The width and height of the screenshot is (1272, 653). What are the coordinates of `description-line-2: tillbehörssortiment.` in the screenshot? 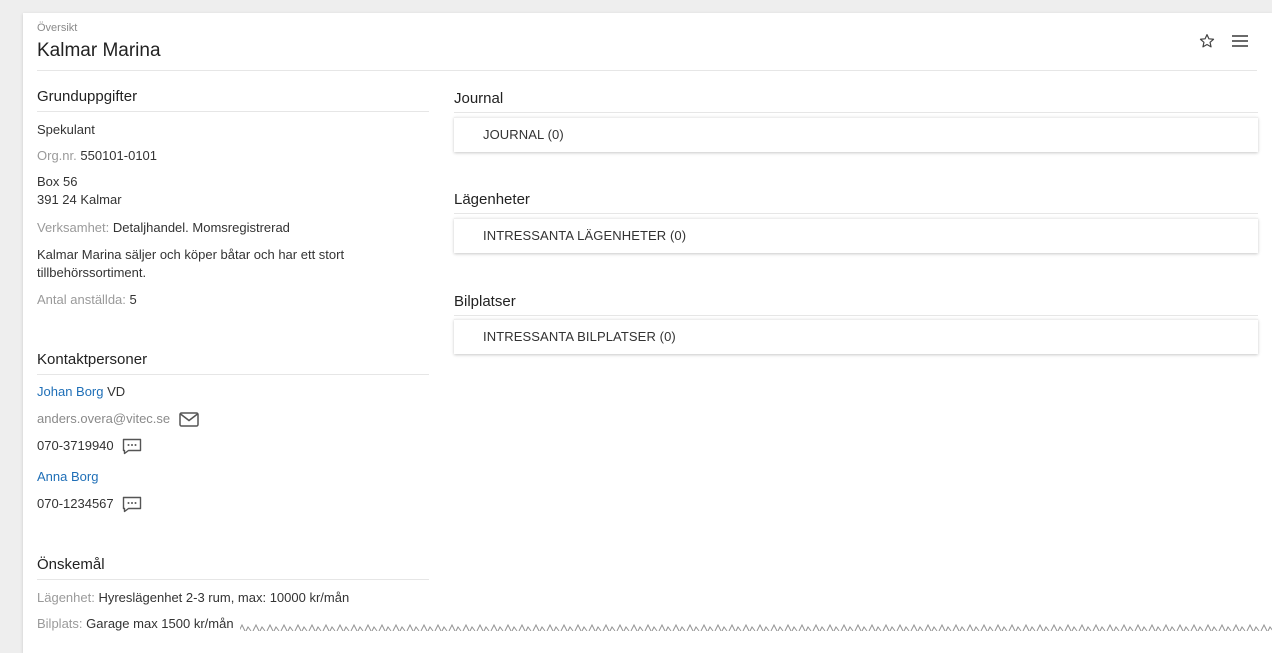 It's located at (92, 272).